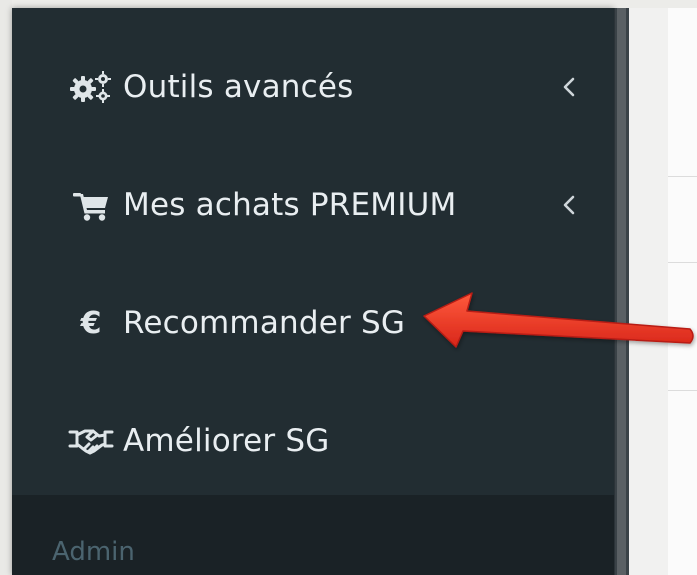 The width and height of the screenshot is (697, 575). I want to click on euro-icon: €, so click(91, 323).